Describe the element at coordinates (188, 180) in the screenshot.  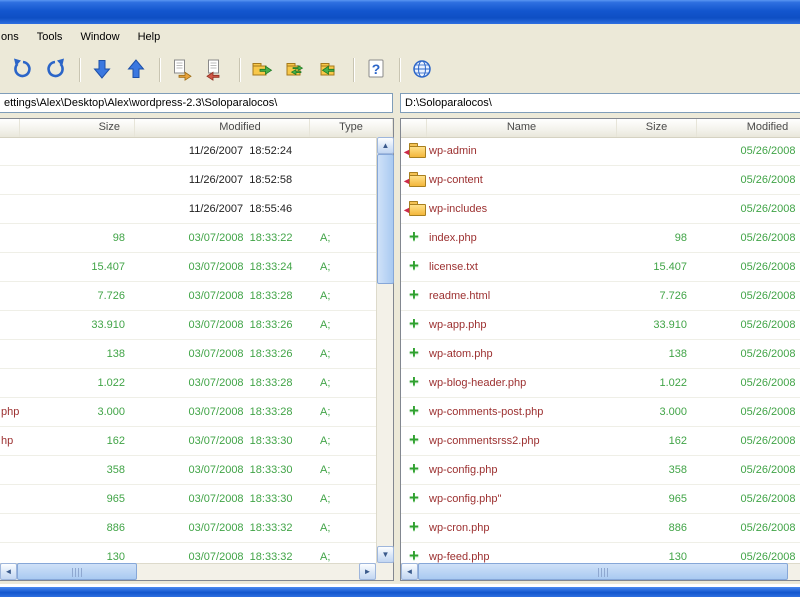
I see `table-row: 11/26/2007 18:52:58` at that location.